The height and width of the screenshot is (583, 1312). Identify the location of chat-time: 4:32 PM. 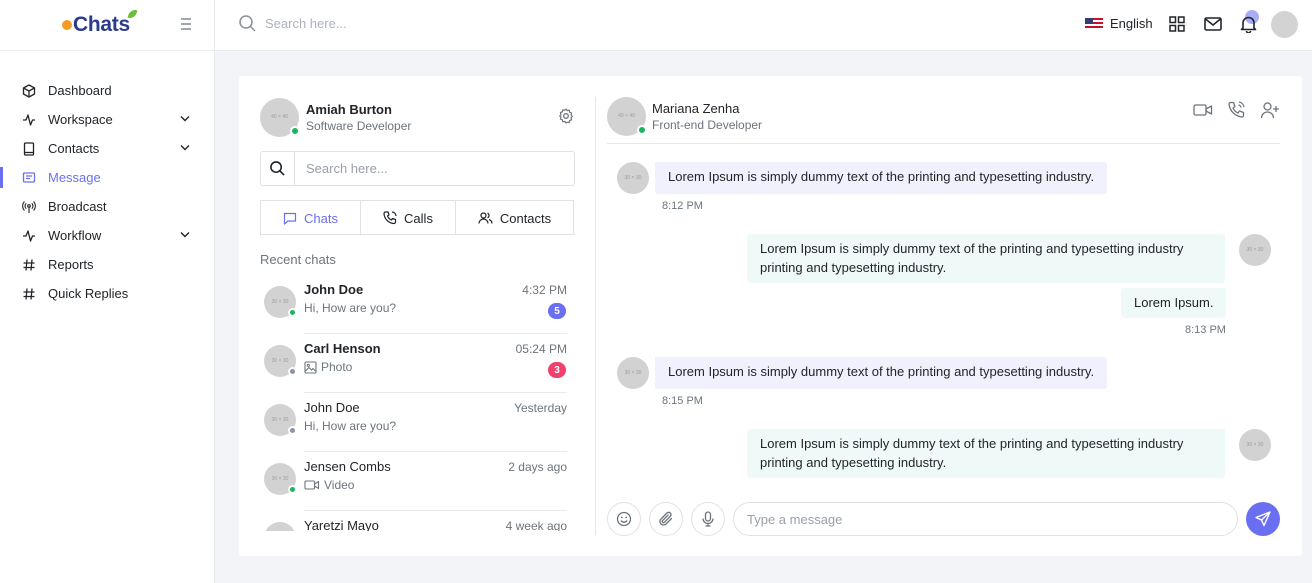
(544, 290).